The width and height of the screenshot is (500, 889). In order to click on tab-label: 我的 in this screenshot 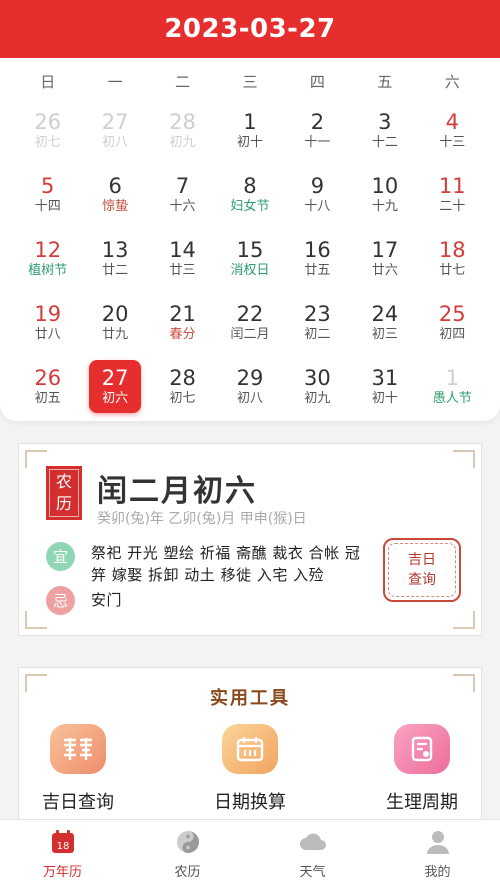, I will do `click(437, 872)`.